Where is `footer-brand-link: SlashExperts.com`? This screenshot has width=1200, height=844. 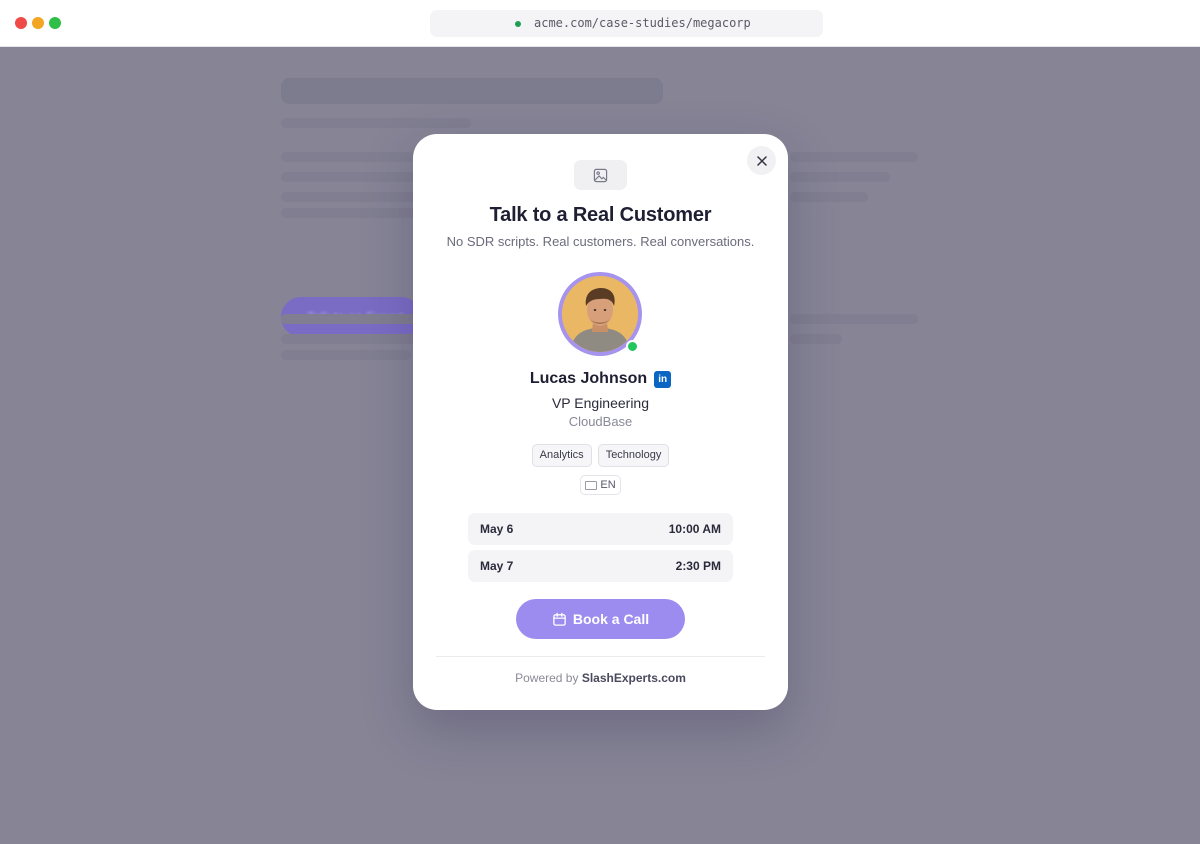 footer-brand-link: SlashExperts.com is located at coordinates (634, 678).